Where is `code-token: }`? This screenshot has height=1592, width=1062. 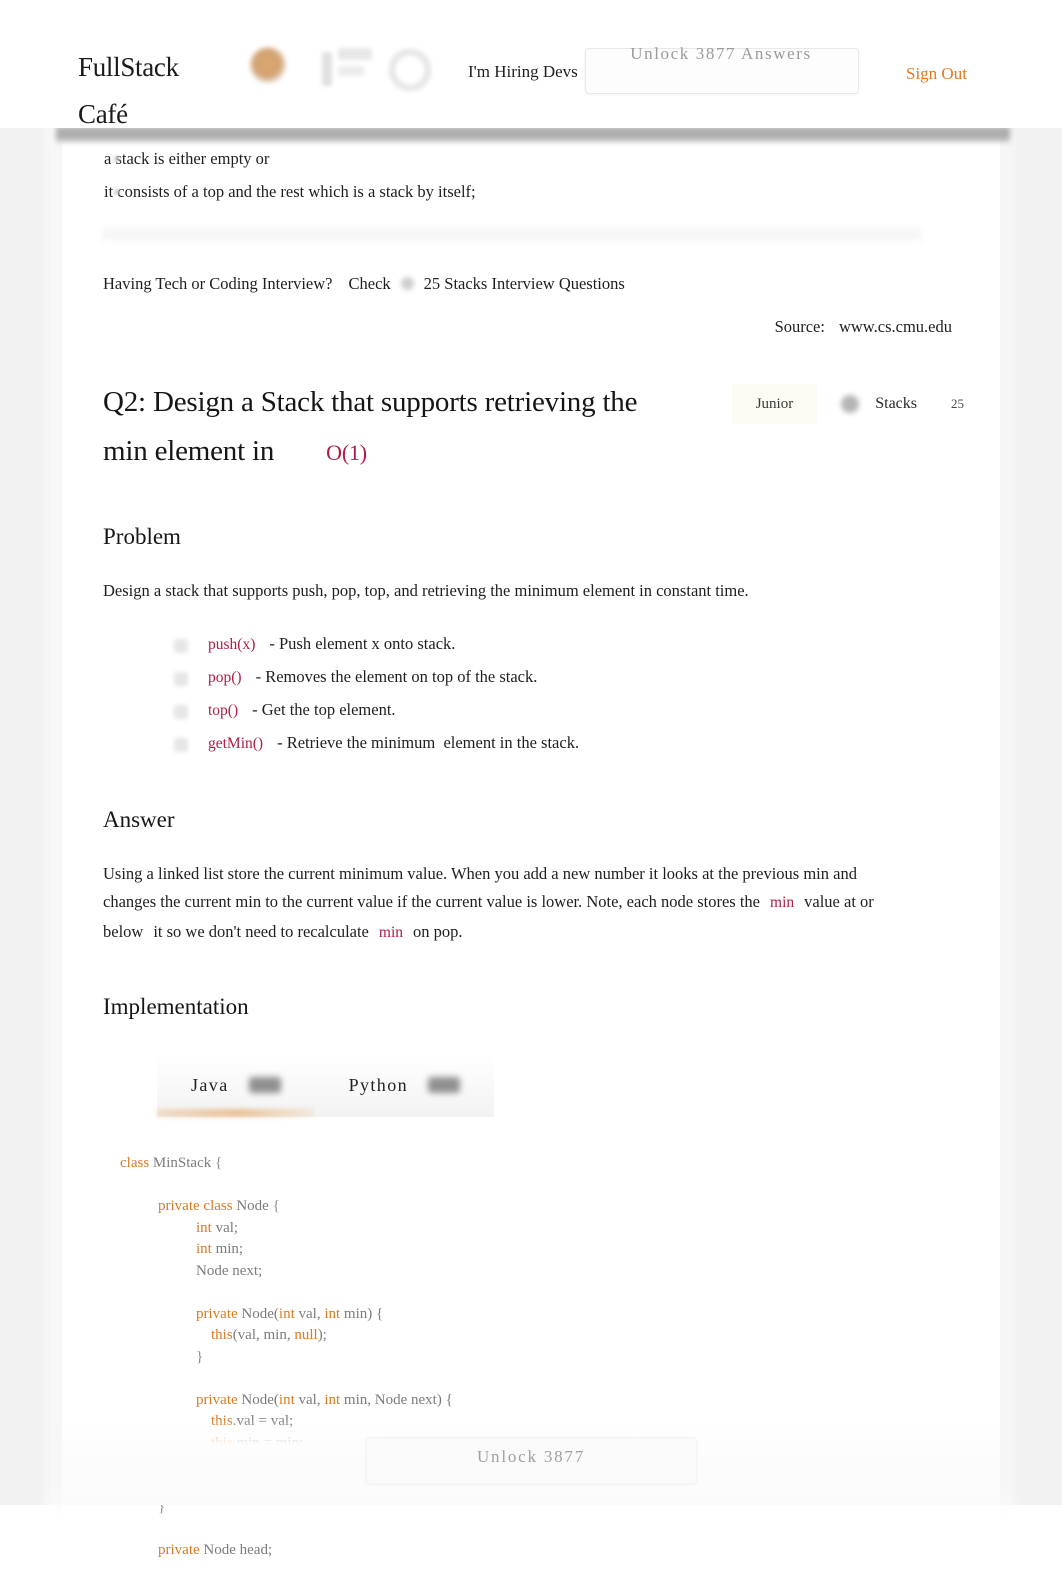
code-token: } is located at coordinates (200, 1356).